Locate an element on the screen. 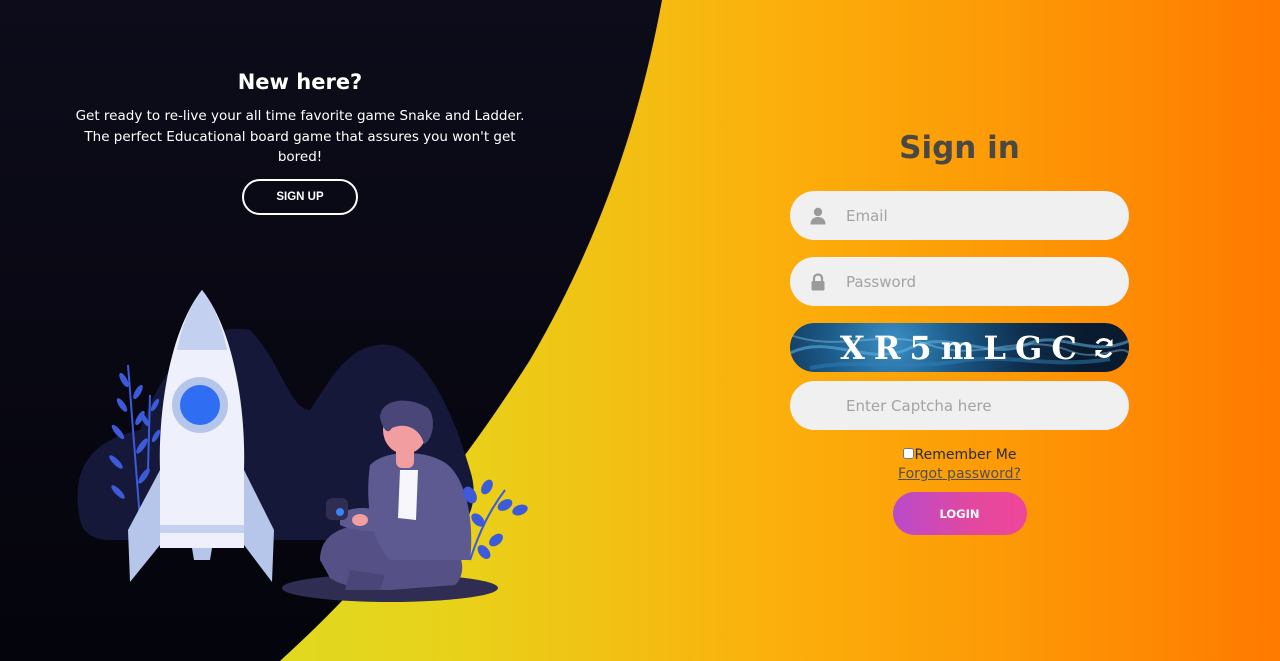  captcha-image: XR5mLGC is located at coordinates (959, 347).